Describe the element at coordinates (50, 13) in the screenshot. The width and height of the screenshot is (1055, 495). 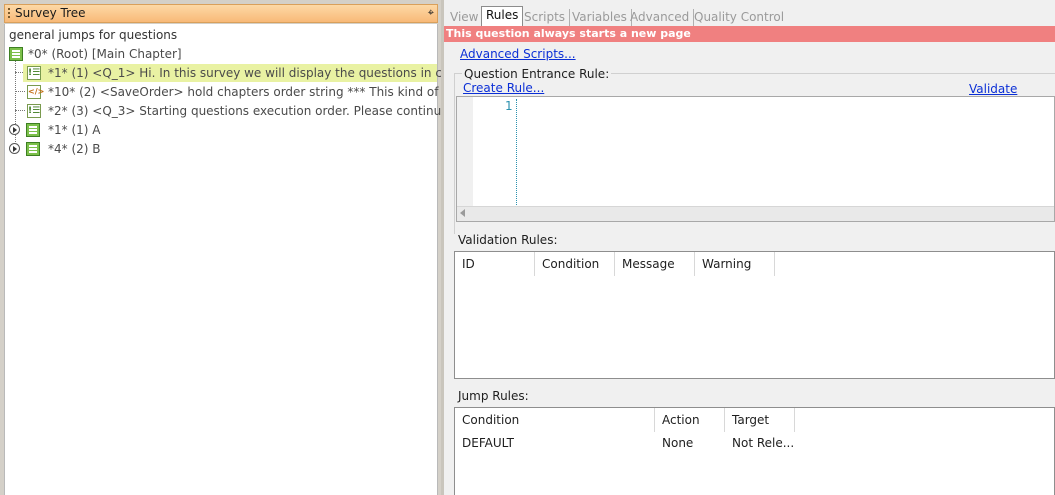
I see `survey-tree-title: Survey Tree` at that location.